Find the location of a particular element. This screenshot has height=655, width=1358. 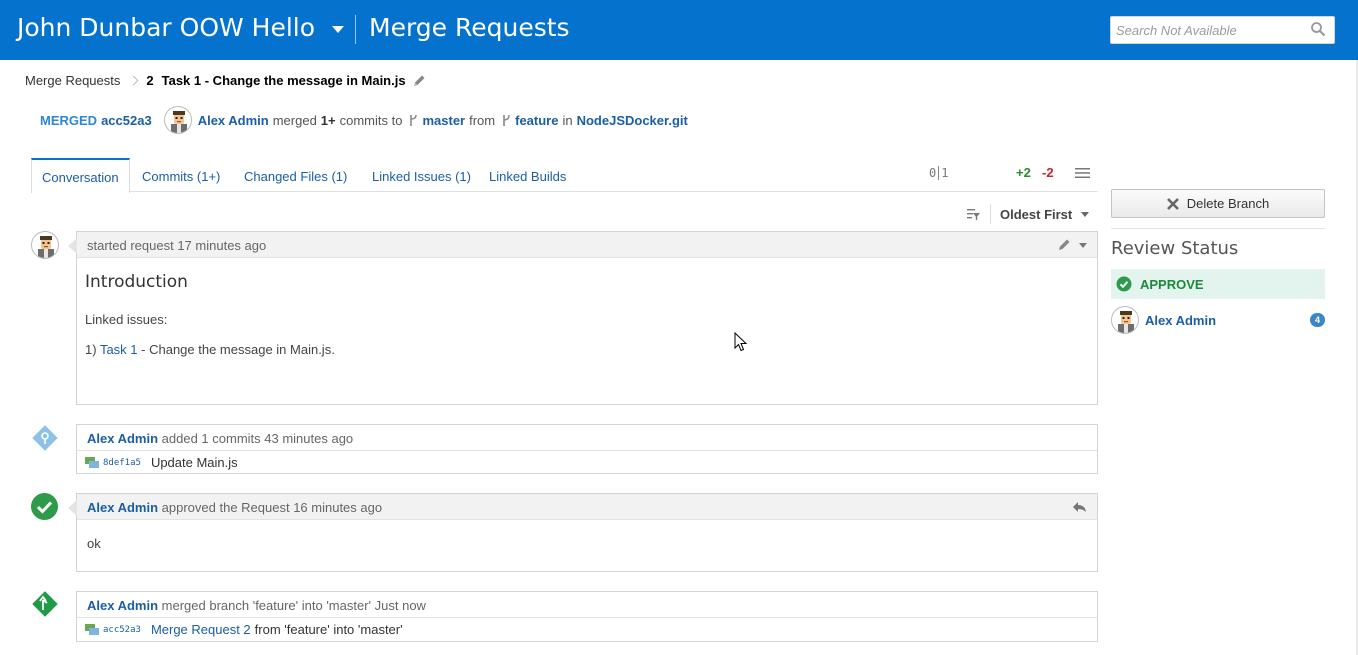

author-link: Alex Admin is located at coordinates (233, 120).